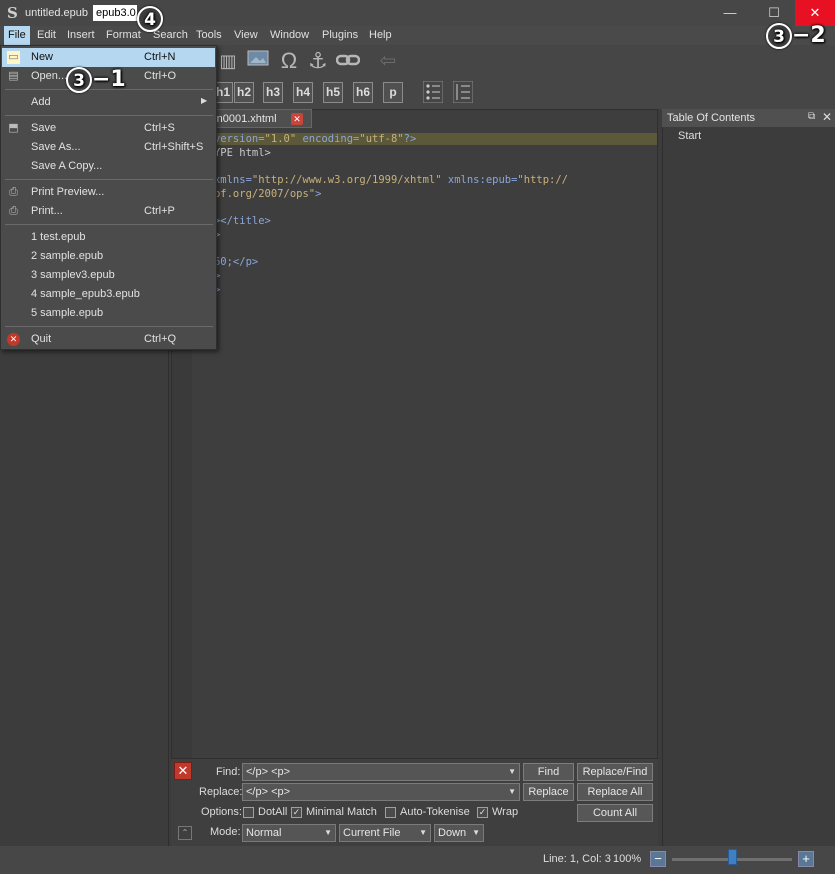 The height and width of the screenshot is (874, 835). I want to click on heading-button-h4: h4, so click(303, 92).